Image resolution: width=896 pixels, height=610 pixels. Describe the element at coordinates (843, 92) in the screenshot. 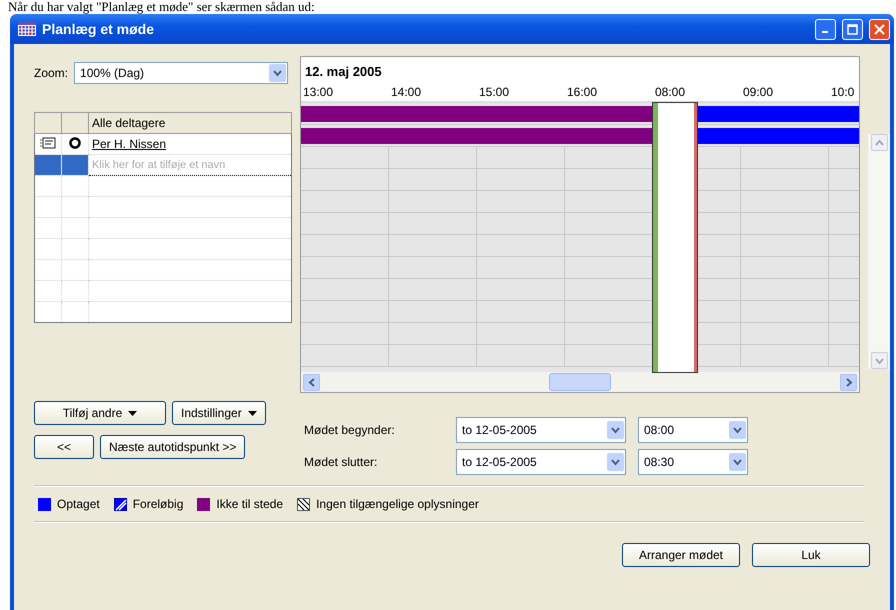

I see `hour-label: 10:0` at that location.